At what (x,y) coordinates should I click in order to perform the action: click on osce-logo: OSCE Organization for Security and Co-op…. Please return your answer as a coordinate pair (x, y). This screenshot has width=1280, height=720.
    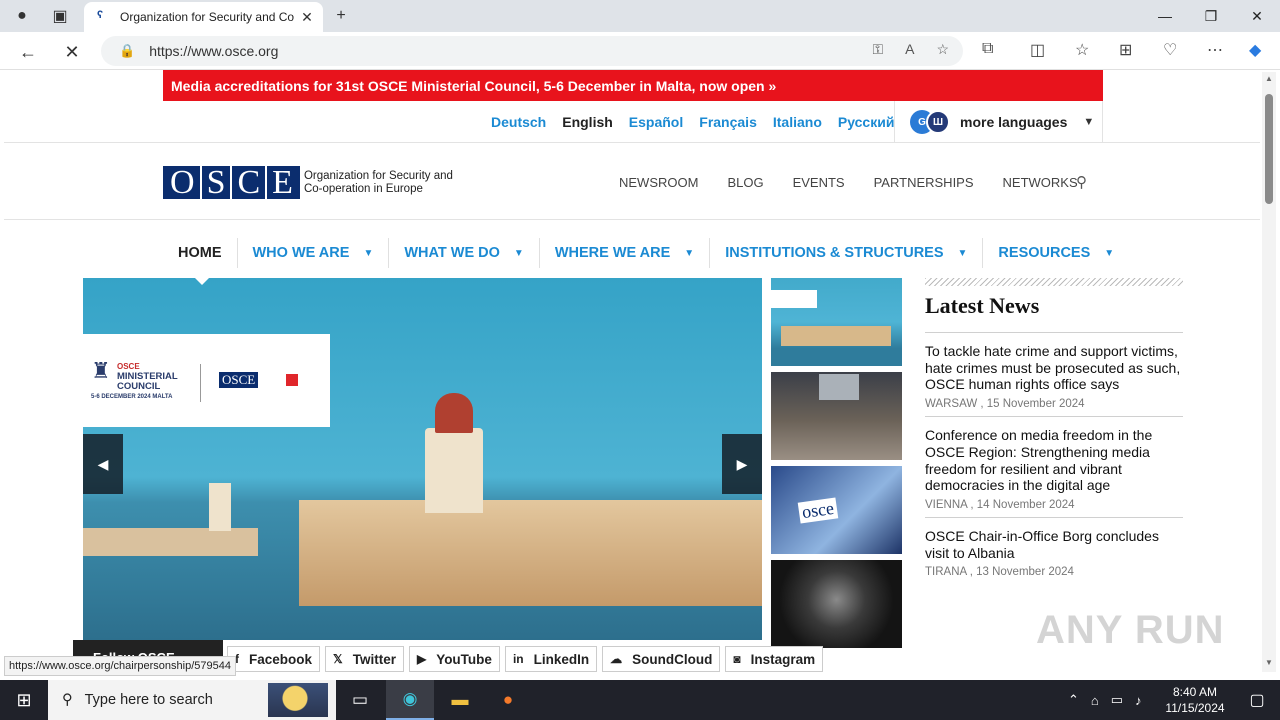
    Looking at the image, I should click on (308, 183).